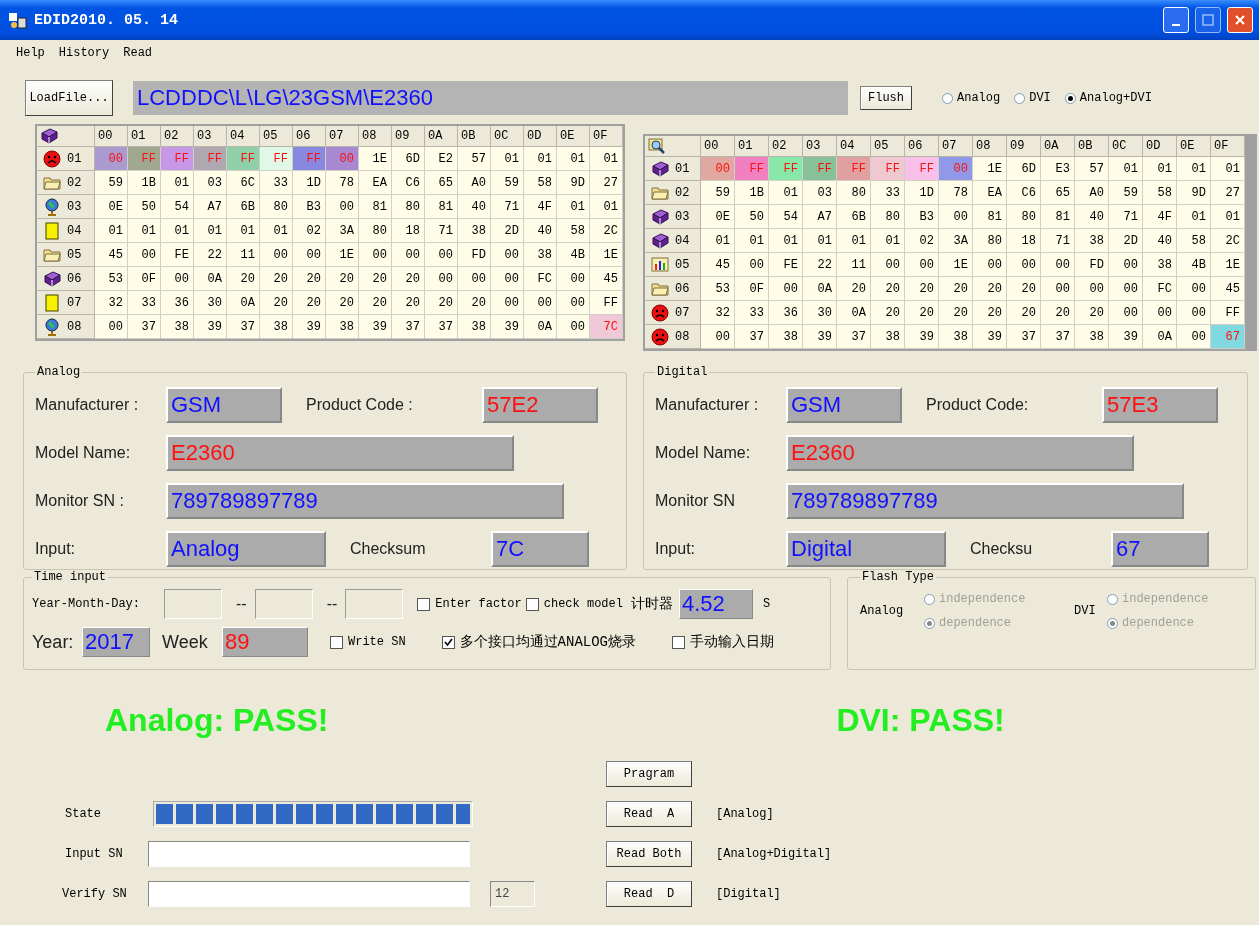 The image size is (1259, 925). What do you see at coordinates (283, 604) in the screenshot?
I see `month-field` at bounding box center [283, 604].